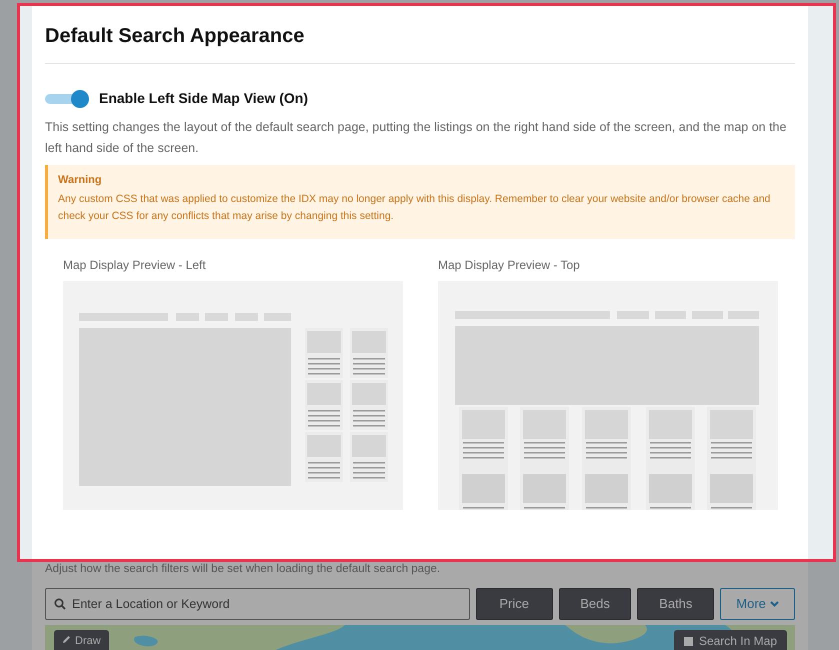 The width and height of the screenshot is (839, 650). Describe the element at coordinates (60, 604) in the screenshot. I see `search-icon` at that location.